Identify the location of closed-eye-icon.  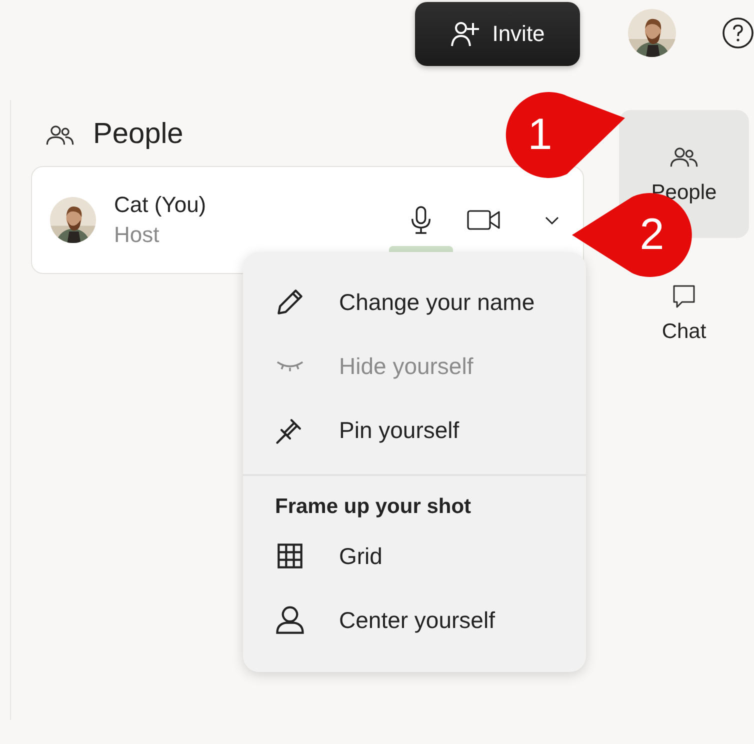
(290, 366).